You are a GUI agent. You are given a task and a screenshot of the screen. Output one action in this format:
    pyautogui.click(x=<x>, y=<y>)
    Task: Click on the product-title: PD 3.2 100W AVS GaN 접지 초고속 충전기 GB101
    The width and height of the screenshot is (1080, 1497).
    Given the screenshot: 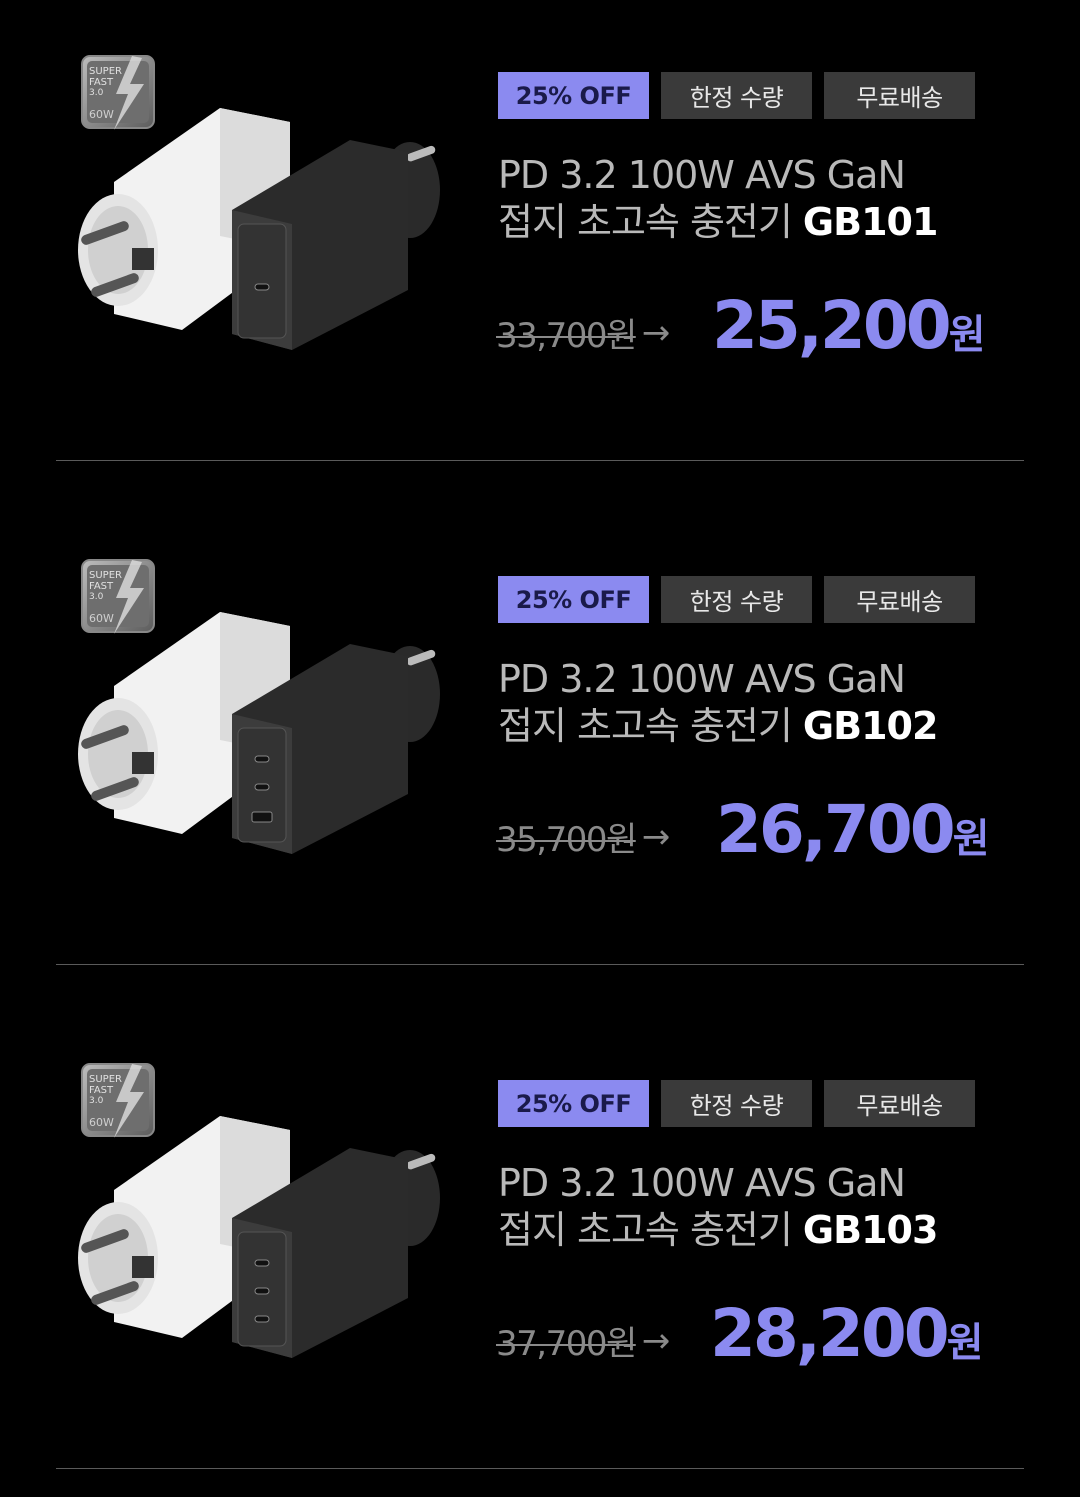 What is the action you would take?
    pyautogui.click(x=768, y=199)
    